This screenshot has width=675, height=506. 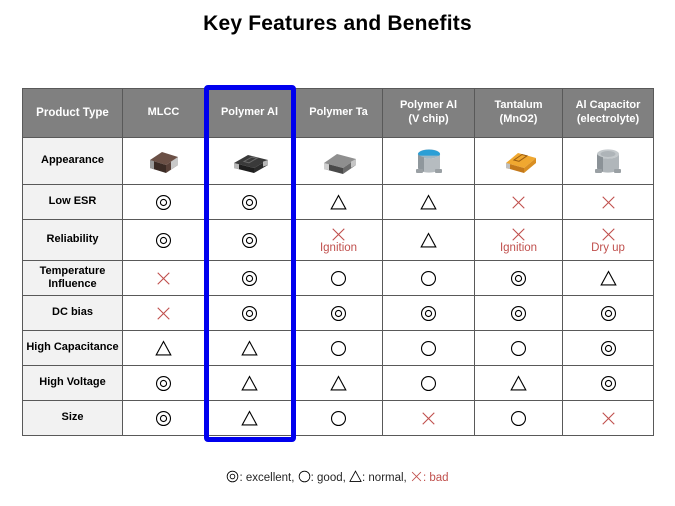 I want to click on cell-high-voltage-polymer-ta, so click(x=338, y=383).